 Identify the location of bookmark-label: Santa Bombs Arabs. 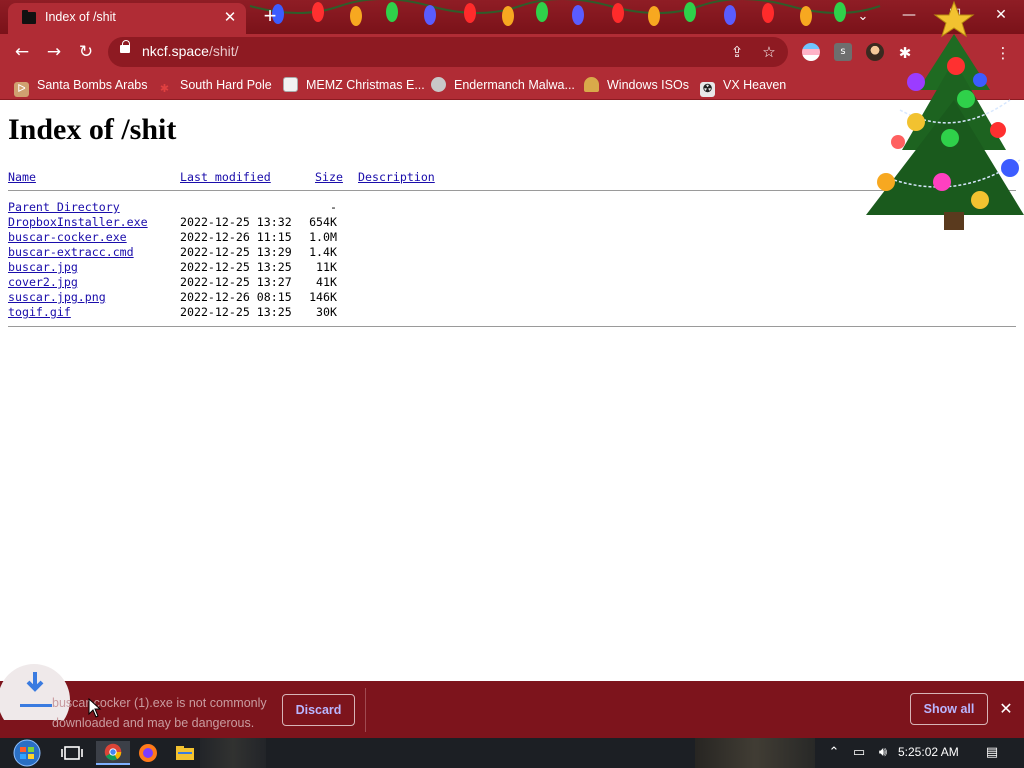
(92, 85).